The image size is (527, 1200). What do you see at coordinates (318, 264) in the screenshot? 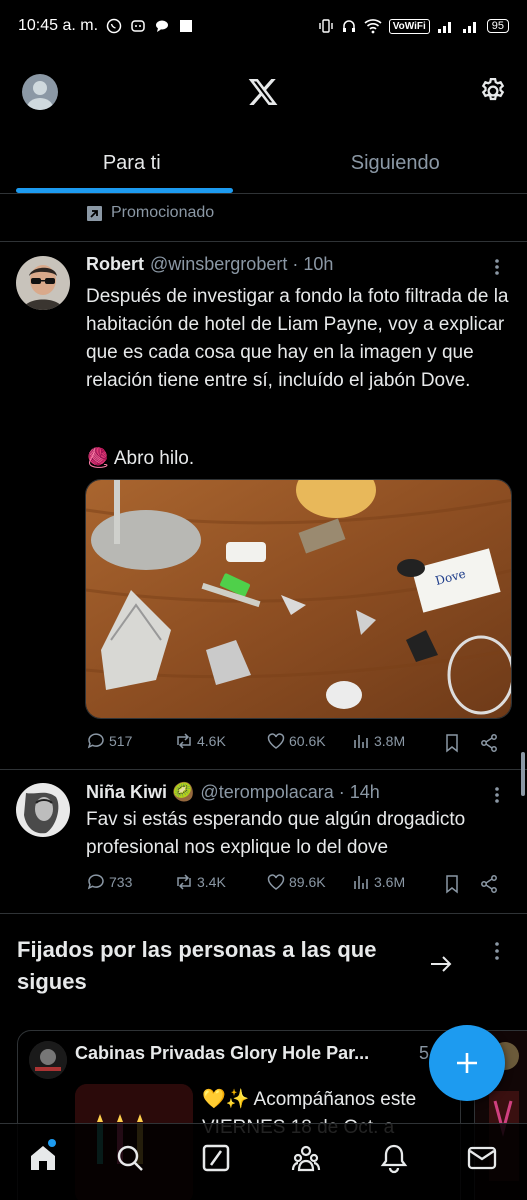
I see `tweet-time: 10h` at bounding box center [318, 264].